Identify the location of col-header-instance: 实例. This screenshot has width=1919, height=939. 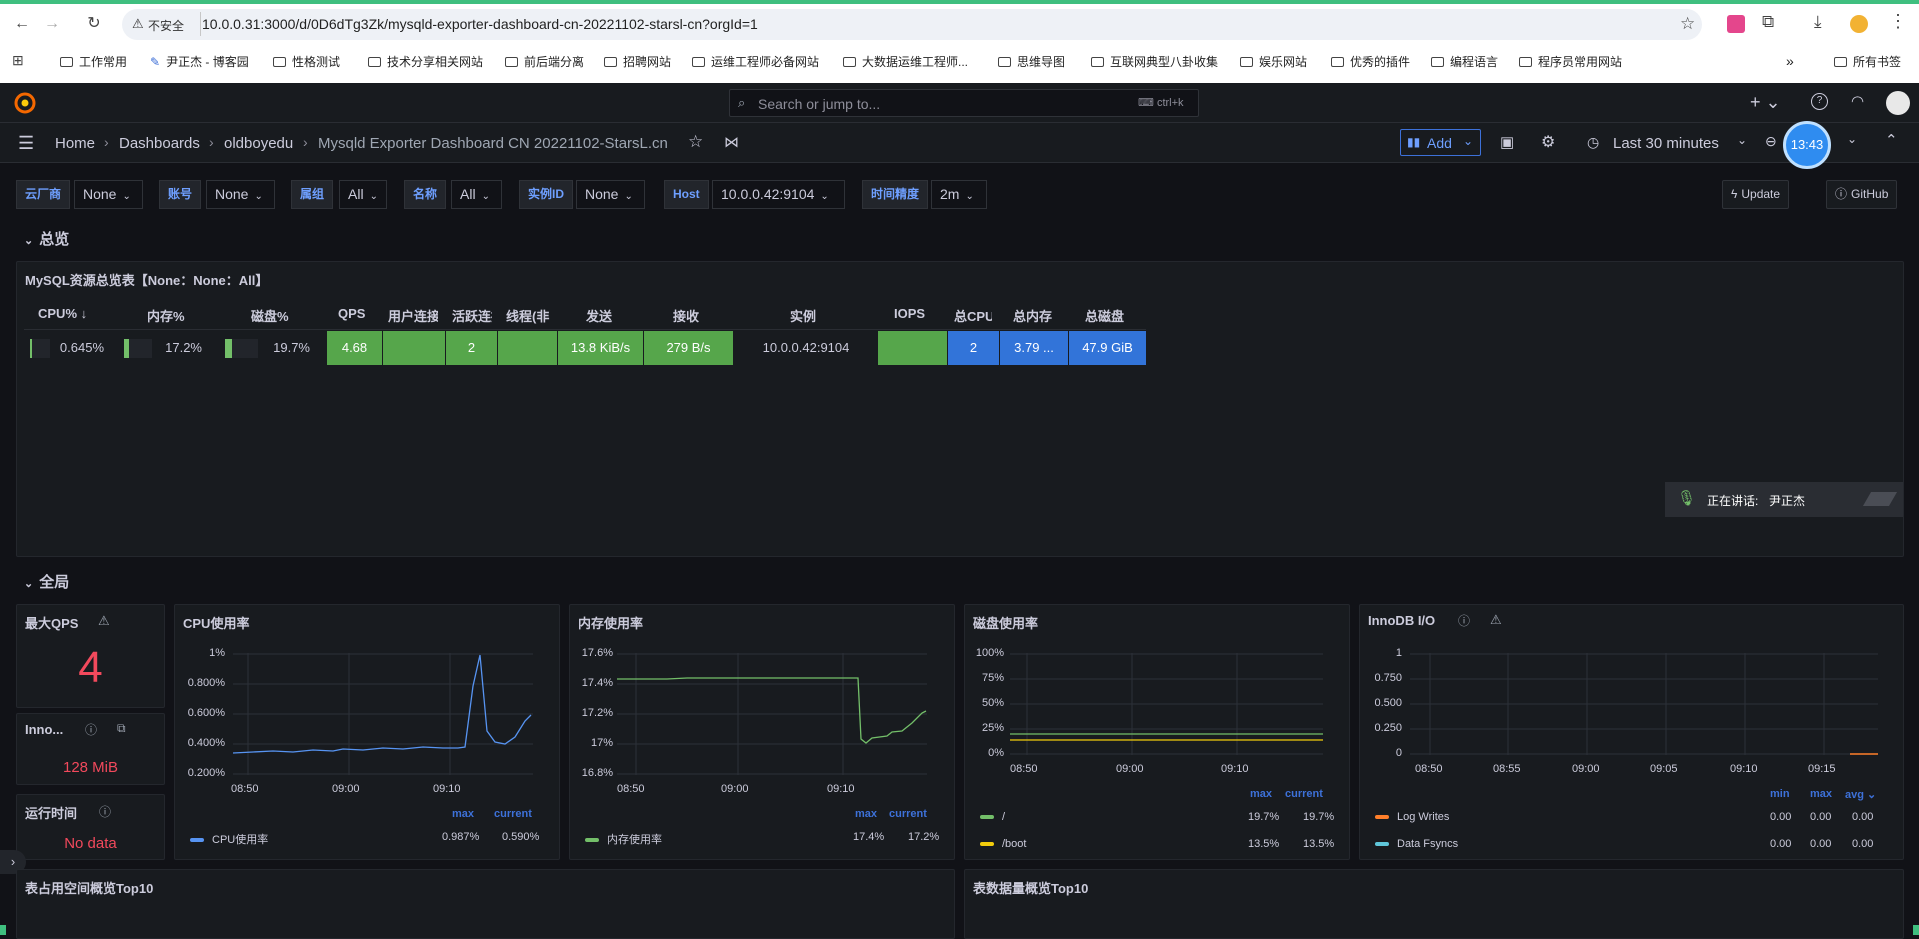
(810, 315).